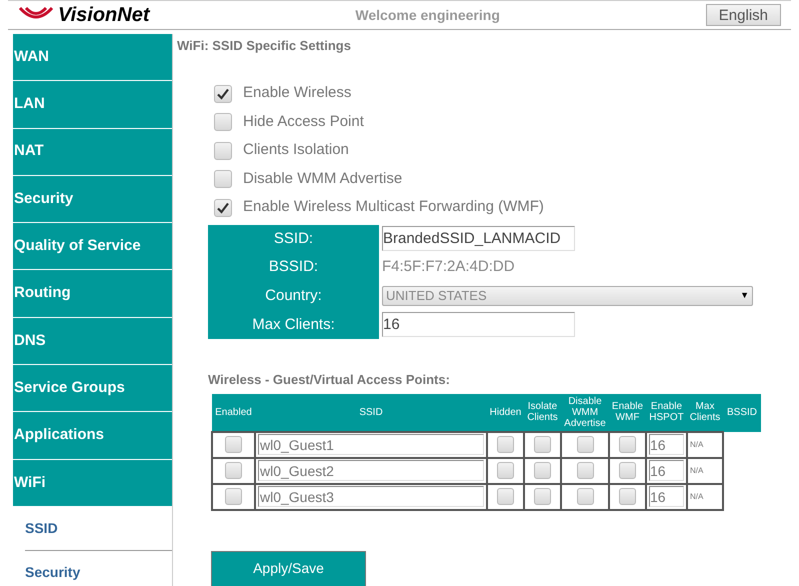  What do you see at coordinates (322, 178) in the screenshot?
I see `checkbox-label: Disable WMM Advertise` at bounding box center [322, 178].